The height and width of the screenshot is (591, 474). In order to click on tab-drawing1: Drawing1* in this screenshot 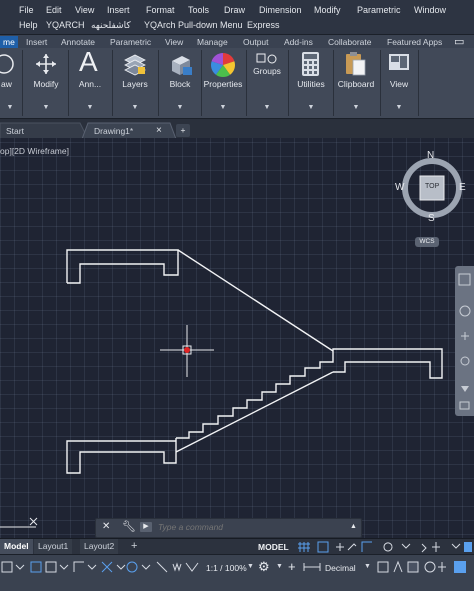, I will do `click(110, 131)`.